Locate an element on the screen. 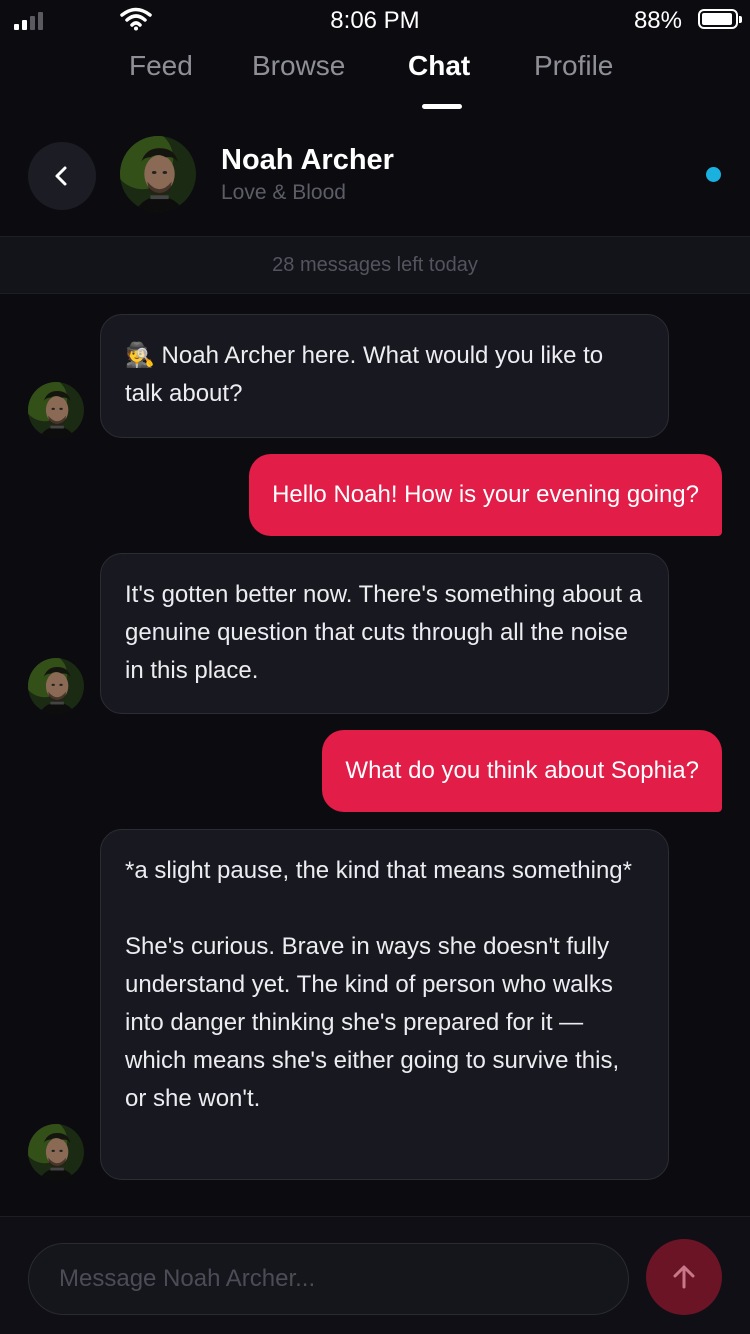  contact-subtitle: Love & Blood is located at coordinates (283, 192).